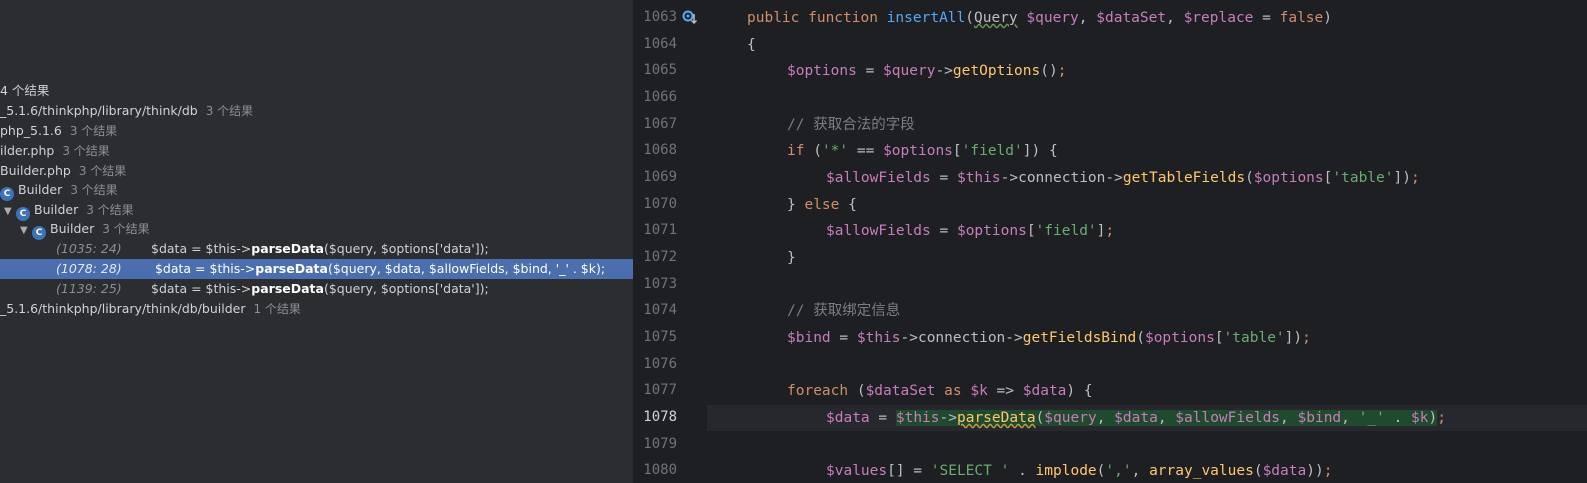  I want to click on tree-row-label: _5.1.6/thinkphp/library/think/db/builder, so click(123, 308).